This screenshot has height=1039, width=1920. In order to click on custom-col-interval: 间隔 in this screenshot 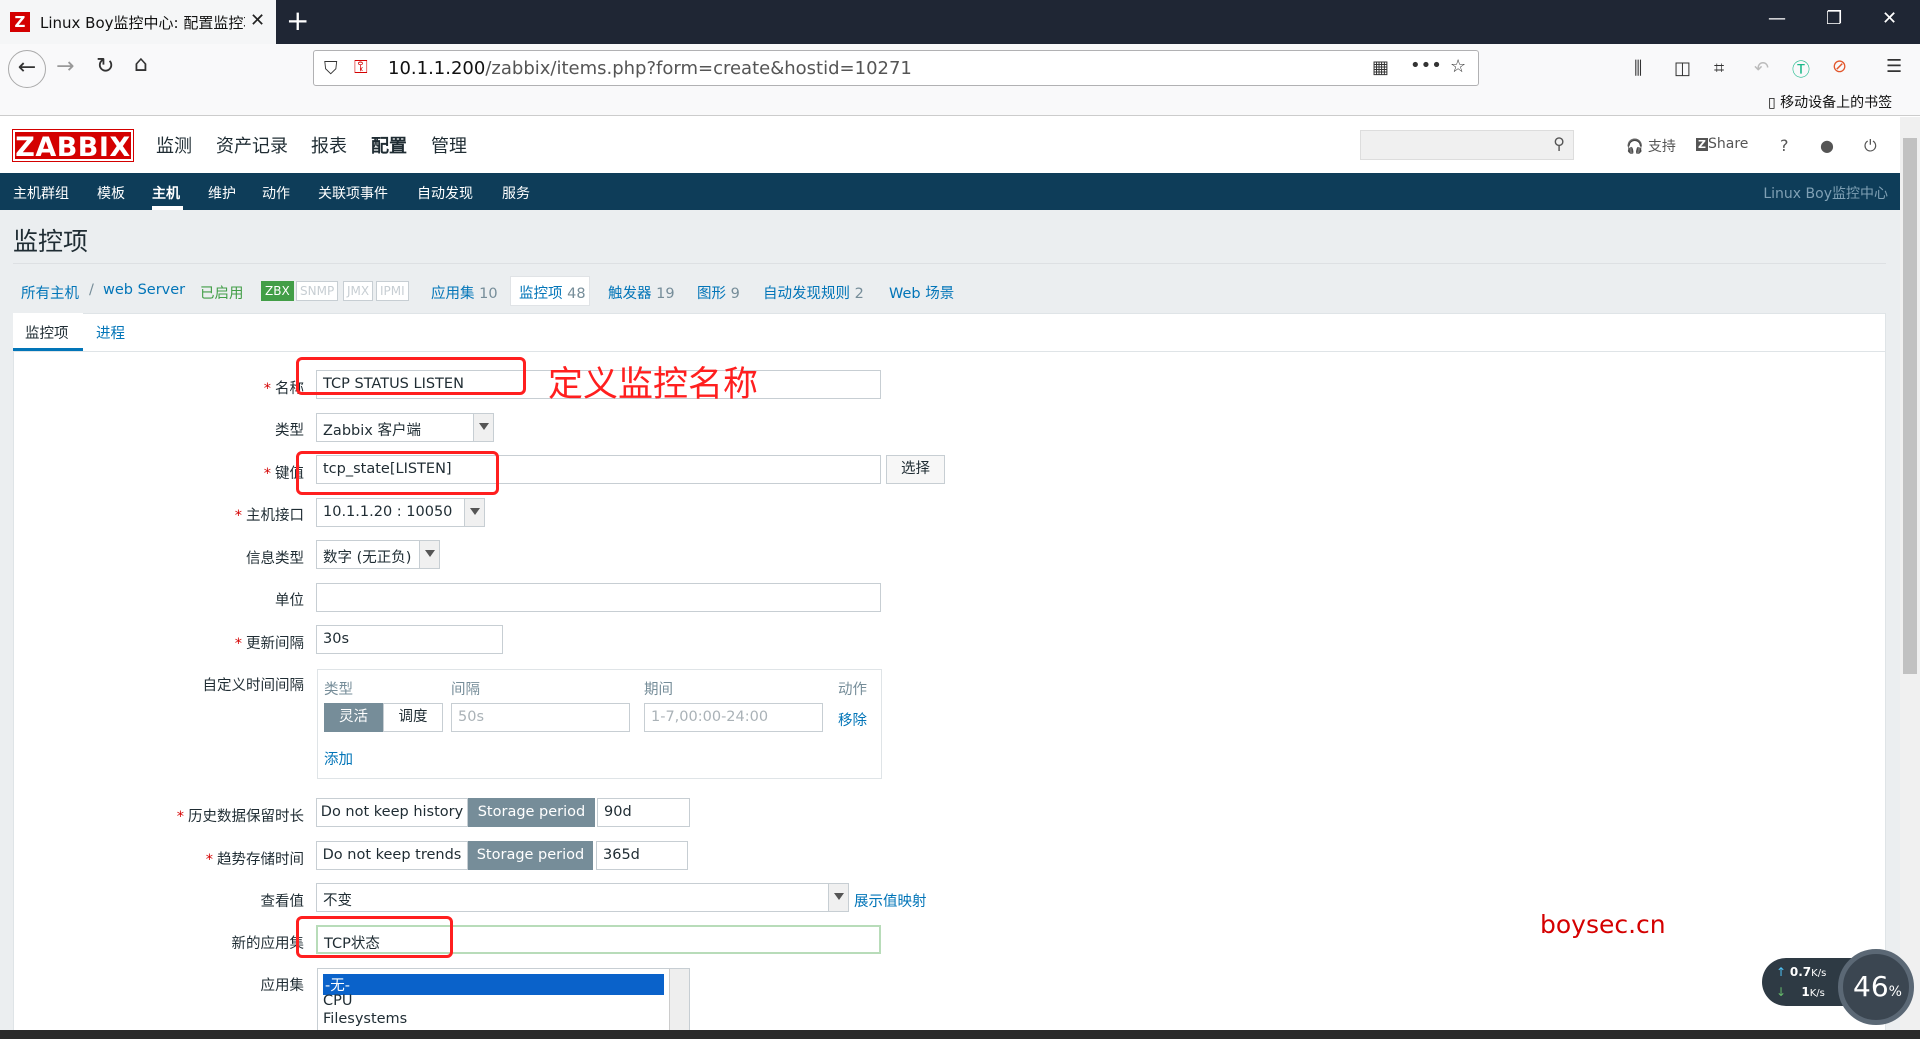, I will do `click(465, 690)`.